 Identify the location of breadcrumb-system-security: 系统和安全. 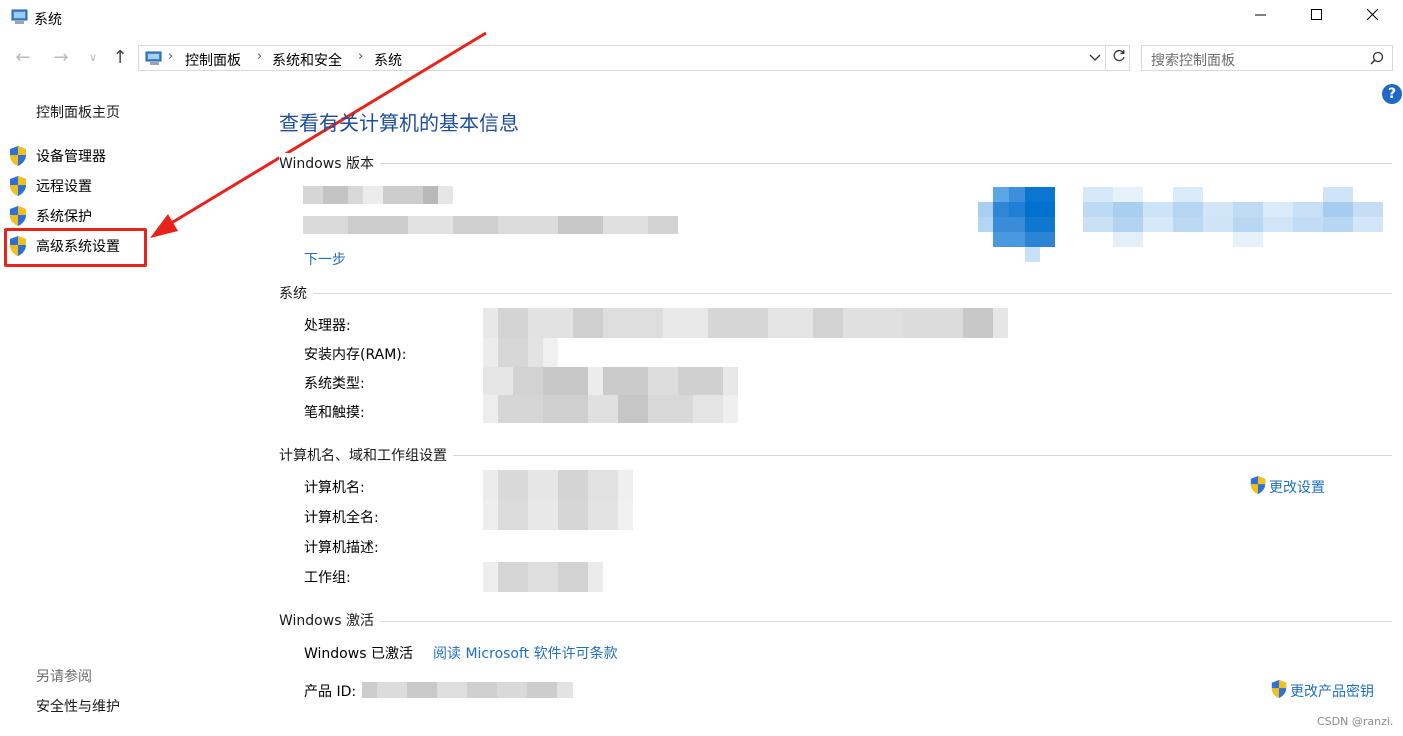
(307, 60).